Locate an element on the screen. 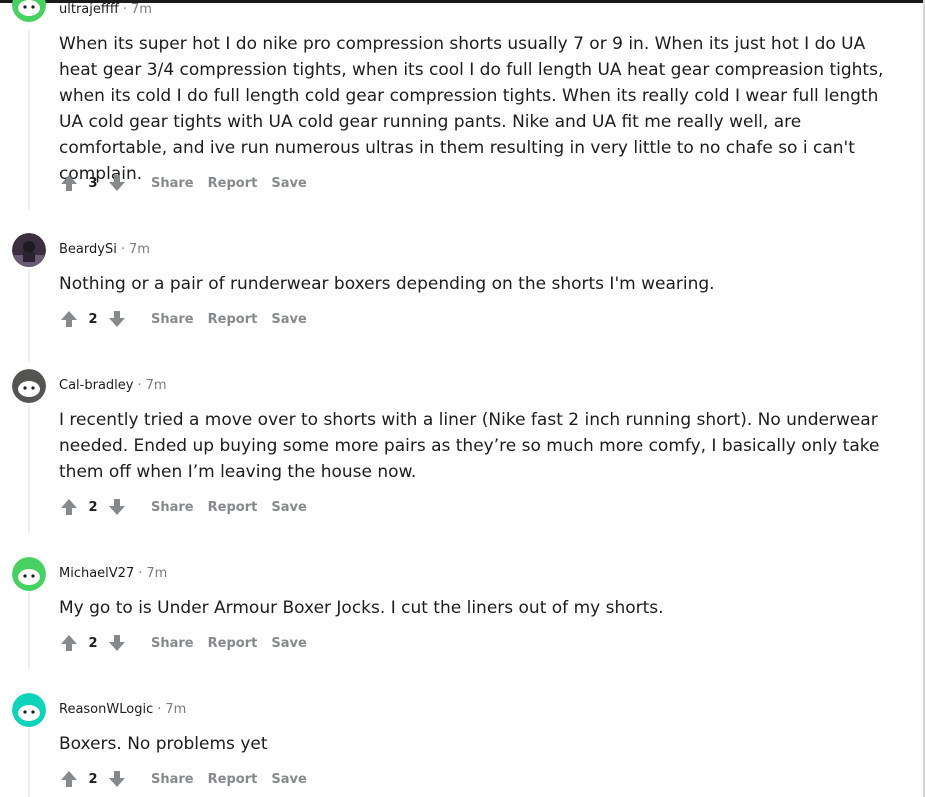  comment-meta: Cal-bradley · 7m is located at coordinates (113, 386).